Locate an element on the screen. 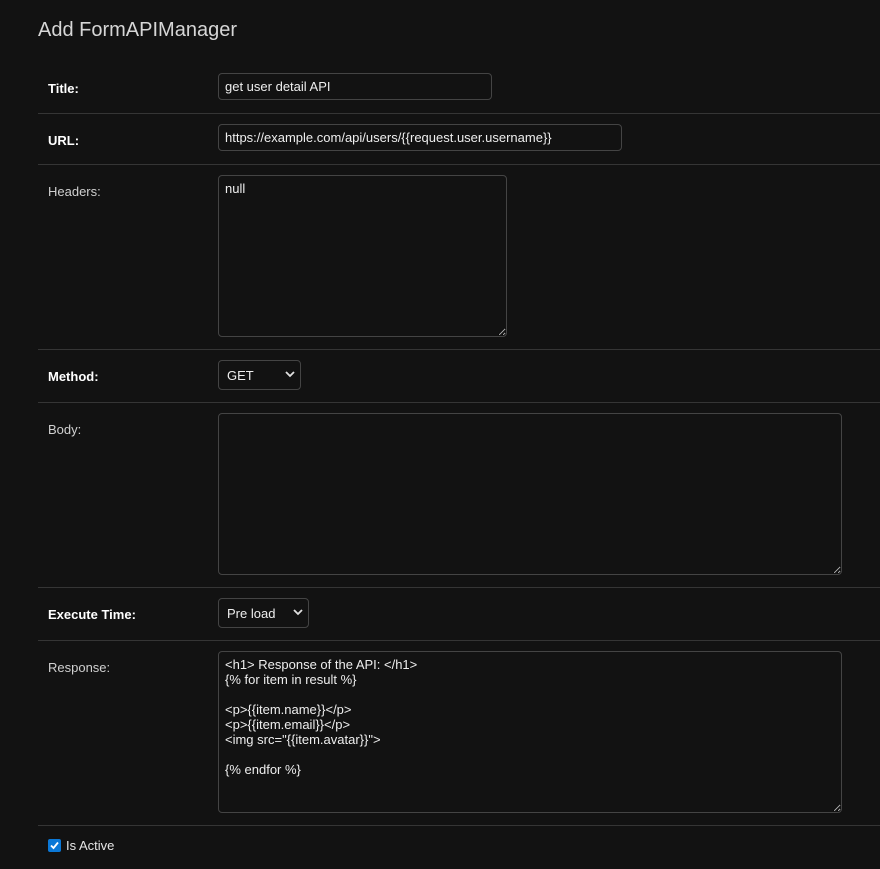  is-active-row: Is Active is located at coordinates (81, 845).